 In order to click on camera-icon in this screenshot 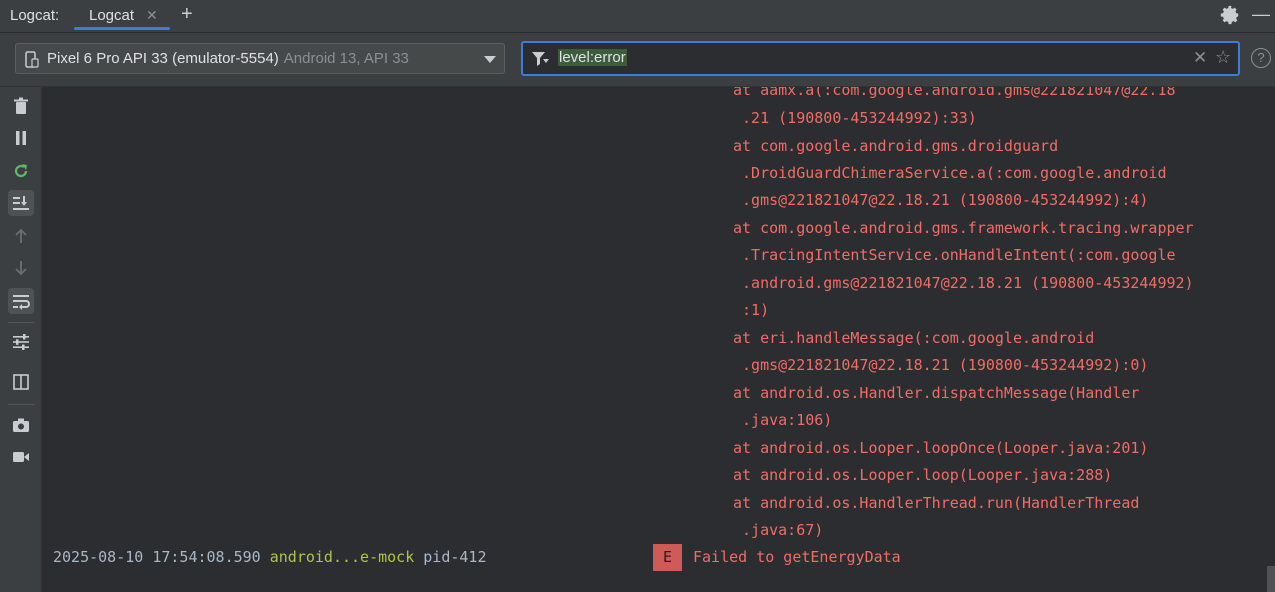, I will do `click(21, 425)`.